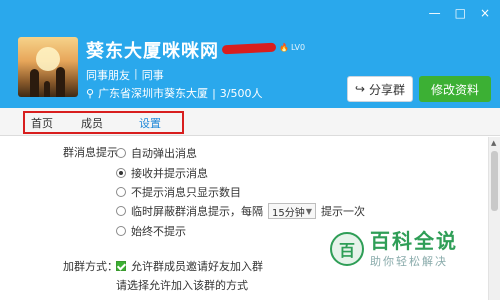 This screenshot has width=500, height=300. Describe the element at coordinates (121, 266) in the screenshot. I see `checkbox-checked` at that location.